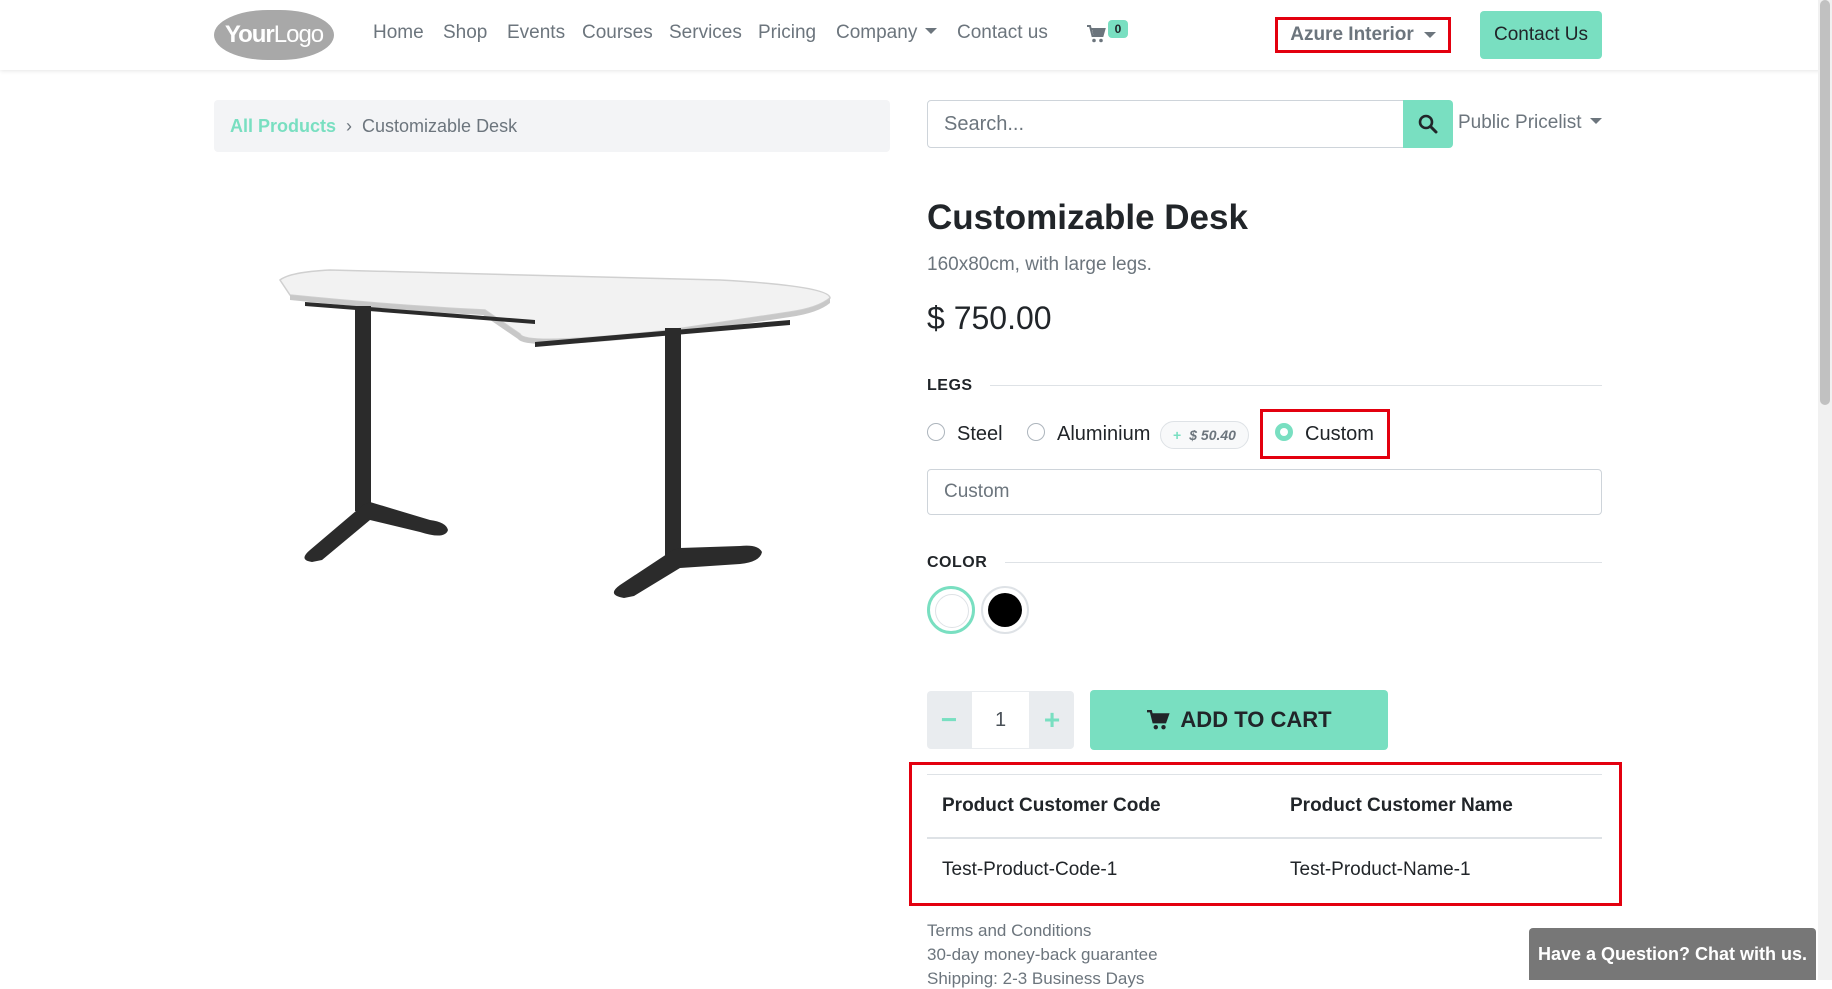 The image size is (1832, 989). Describe the element at coordinates (1052, 720) in the screenshot. I see `quantity-increase-button: +` at that location.